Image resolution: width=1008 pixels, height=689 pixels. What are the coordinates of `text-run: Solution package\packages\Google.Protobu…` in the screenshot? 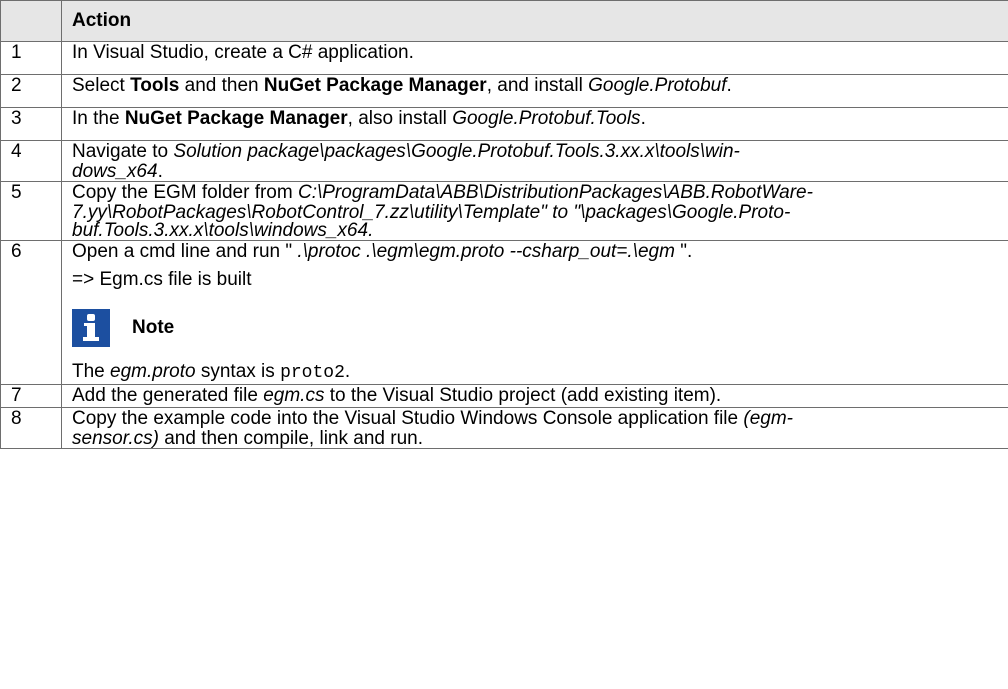 It's located at (456, 151).